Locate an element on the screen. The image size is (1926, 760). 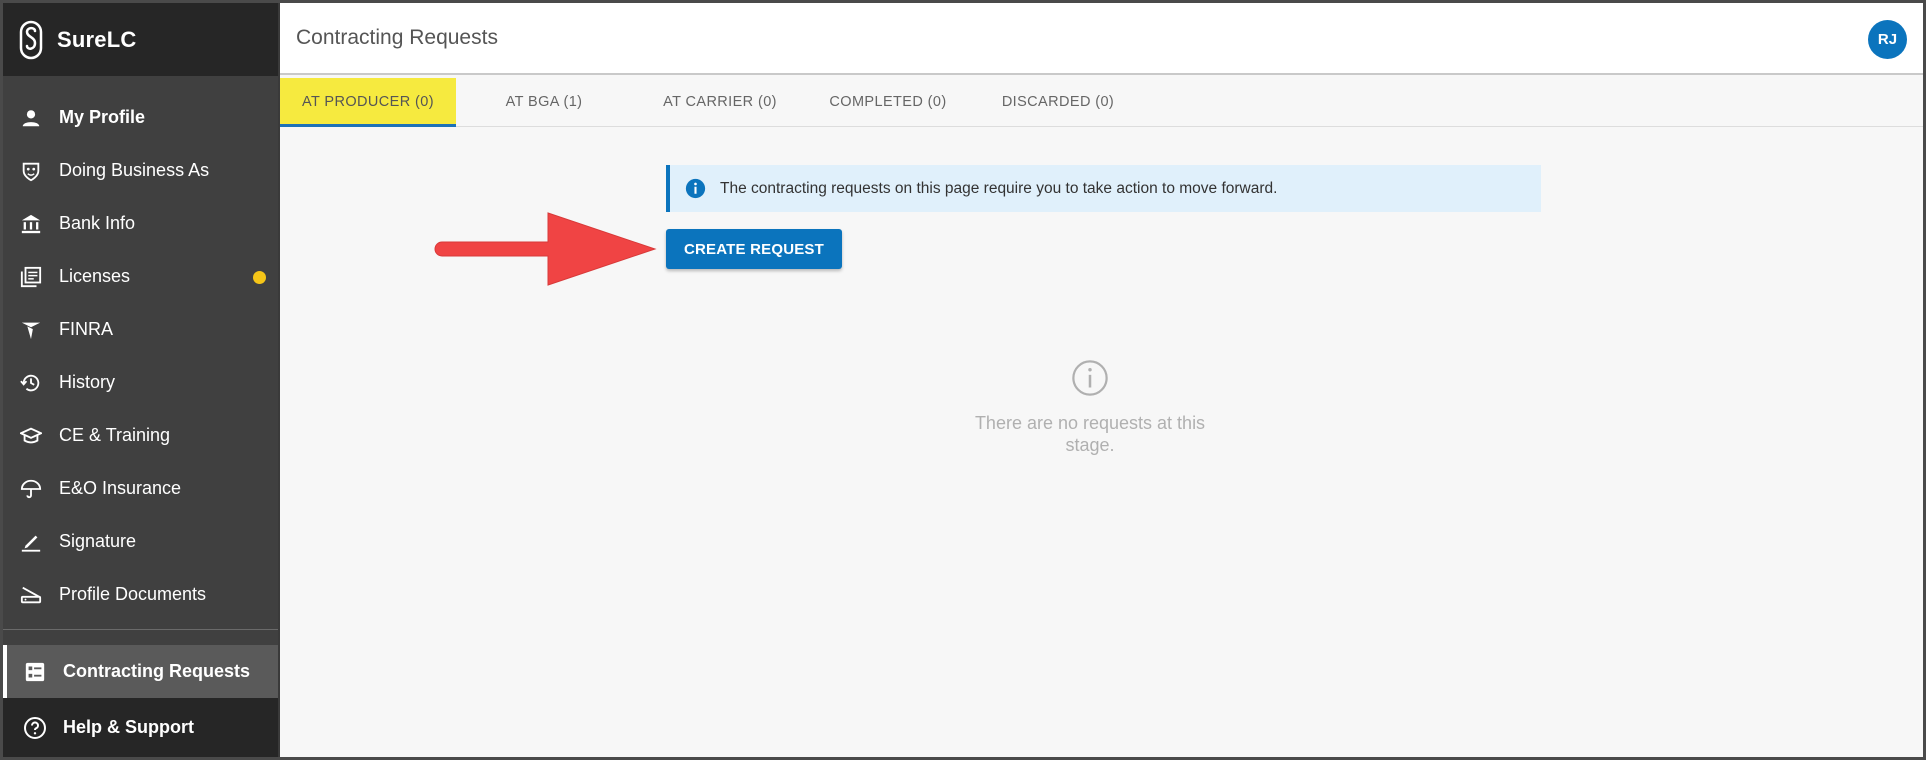
sidebar-item-signature: Signature is located at coordinates (140, 541).